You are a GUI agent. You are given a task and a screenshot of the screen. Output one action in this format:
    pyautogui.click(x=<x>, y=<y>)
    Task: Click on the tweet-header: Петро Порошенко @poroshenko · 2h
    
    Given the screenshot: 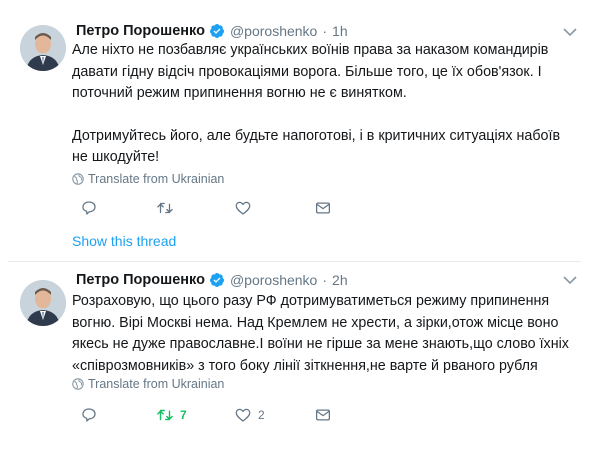 What is the action you would take?
    pyautogui.click(x=212, y=280)
    